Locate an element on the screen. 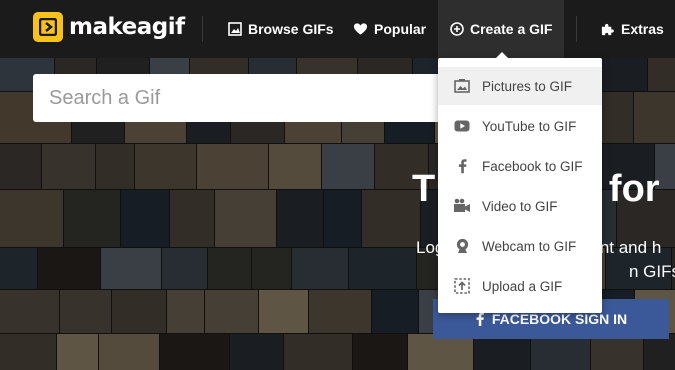 This screenshot has width=675, height=370. logo: makeagif is located at coordinates (109, 27).